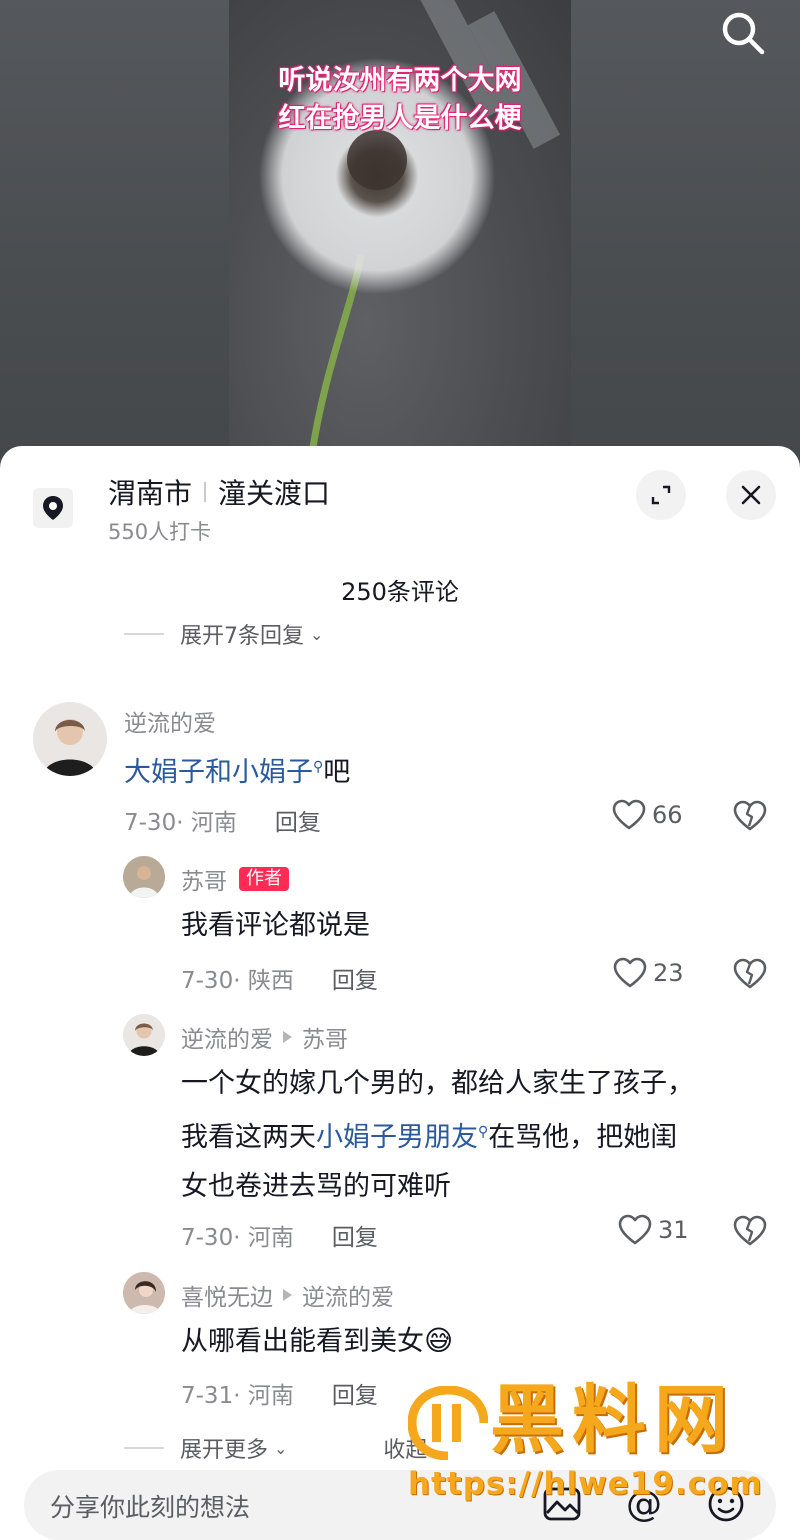 The image size is (800, 1540). What do you see at coordinates (237, 1396) in the screenshot?
I see `reply-date-region: 7-31· 河南` at bounding box center [237, 1396].